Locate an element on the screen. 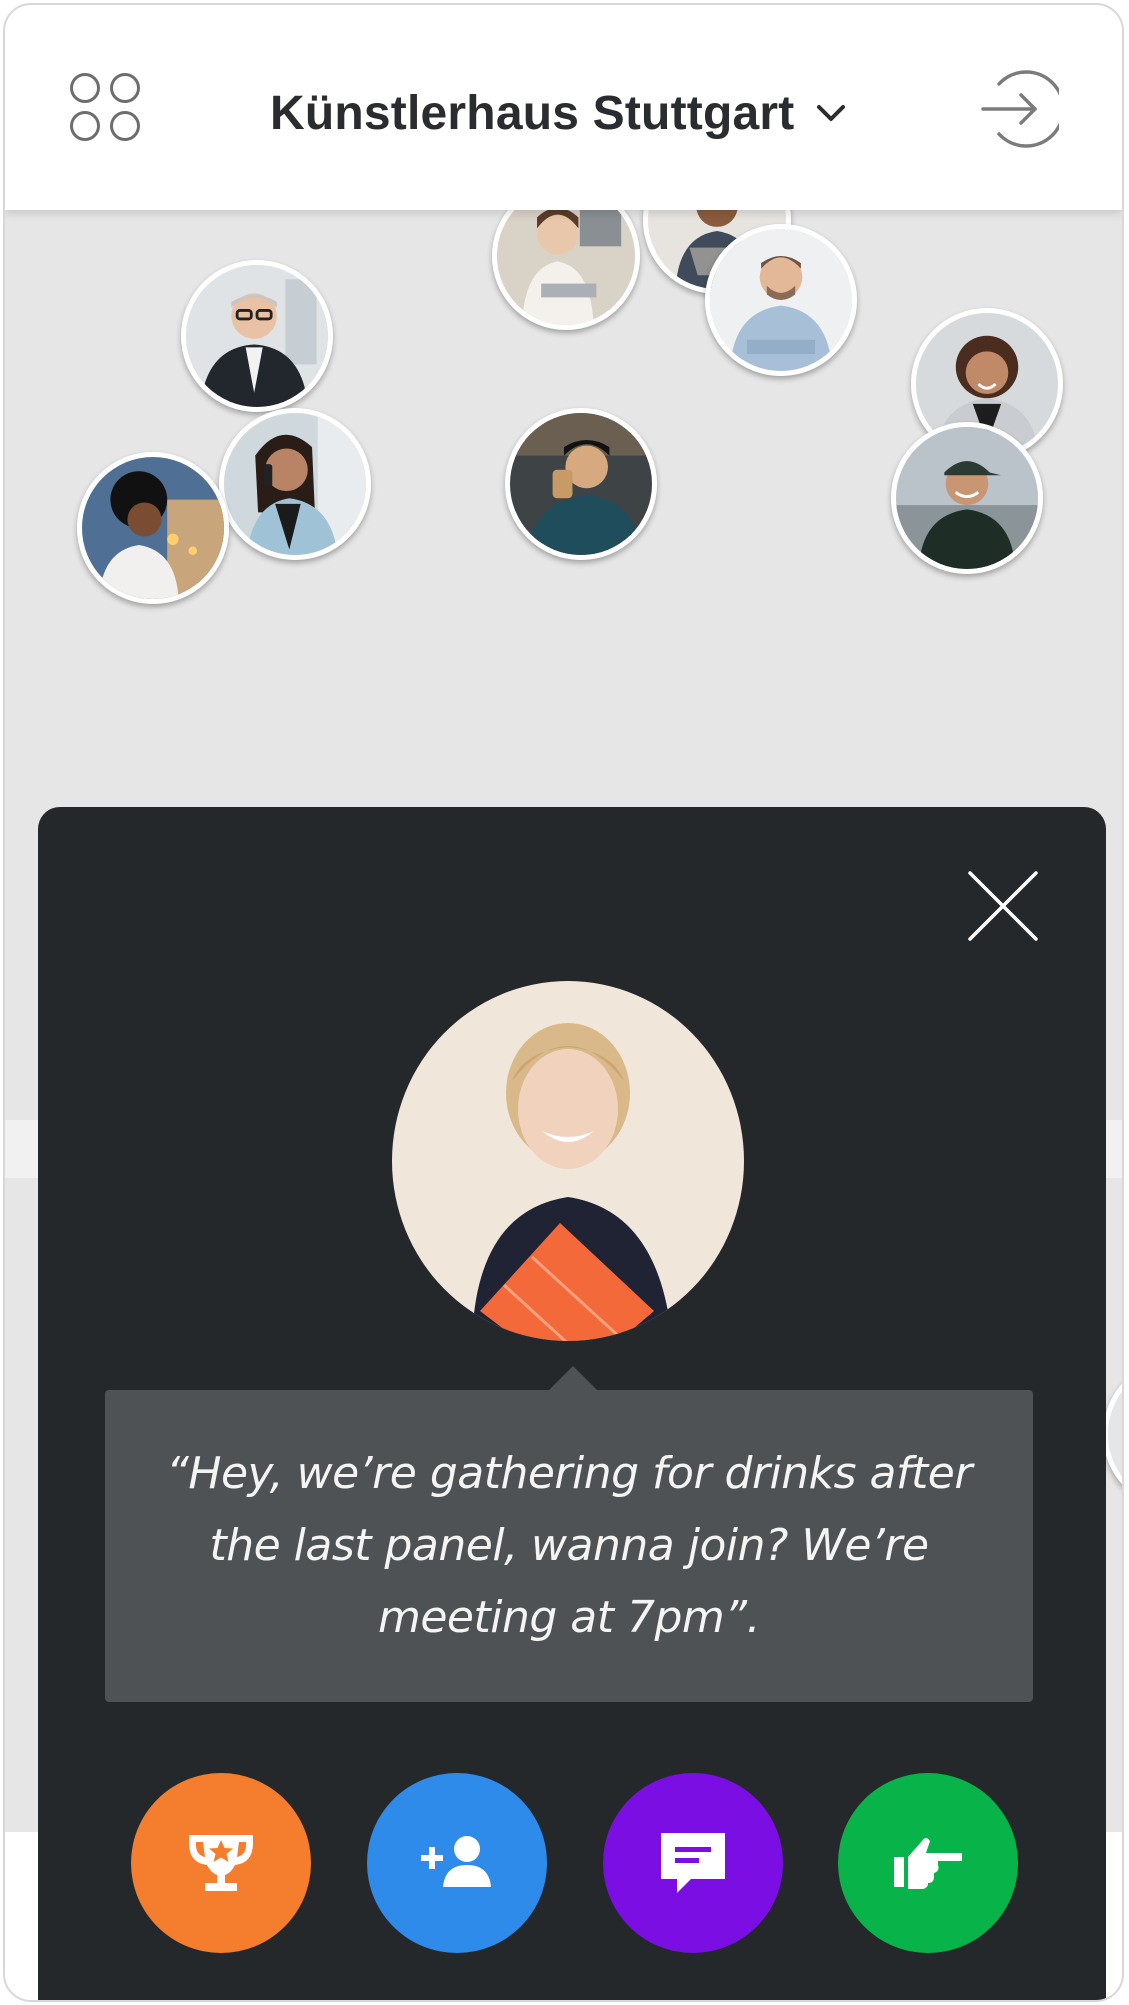 The height and width of the screenshot is (2005, 1129). add-person-icon is located at coordinates (456, 1861).